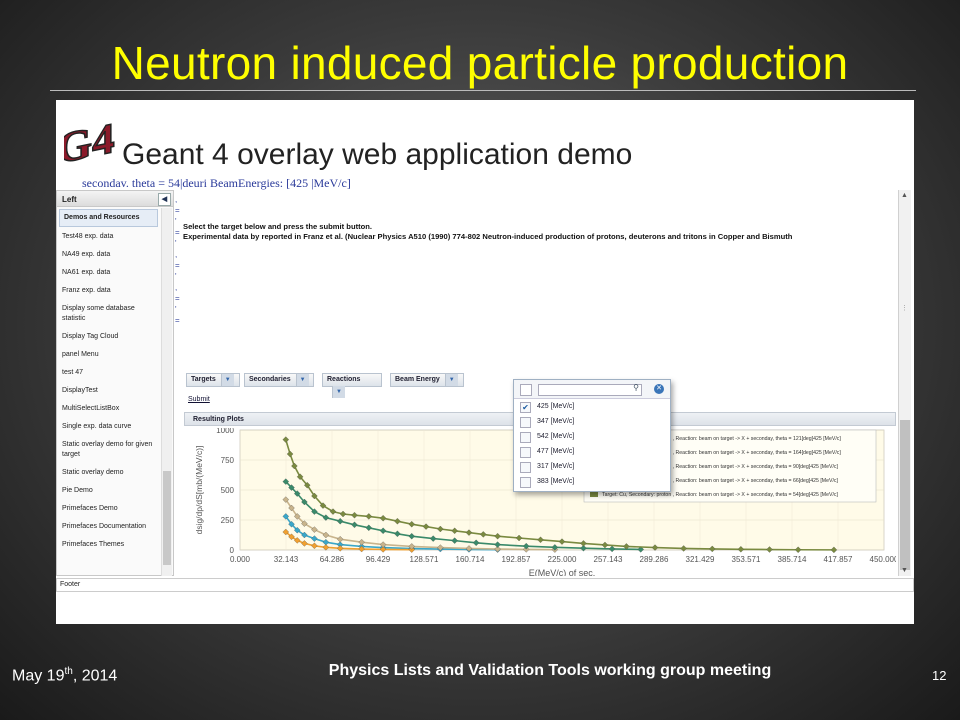 The height and width of the screenshot is (720, 960). What do you see at coordinates (592, 451) in the screenshot?
I see `beam-energy-option: 477 [MeV/c]` at bounding box center [592, 451].